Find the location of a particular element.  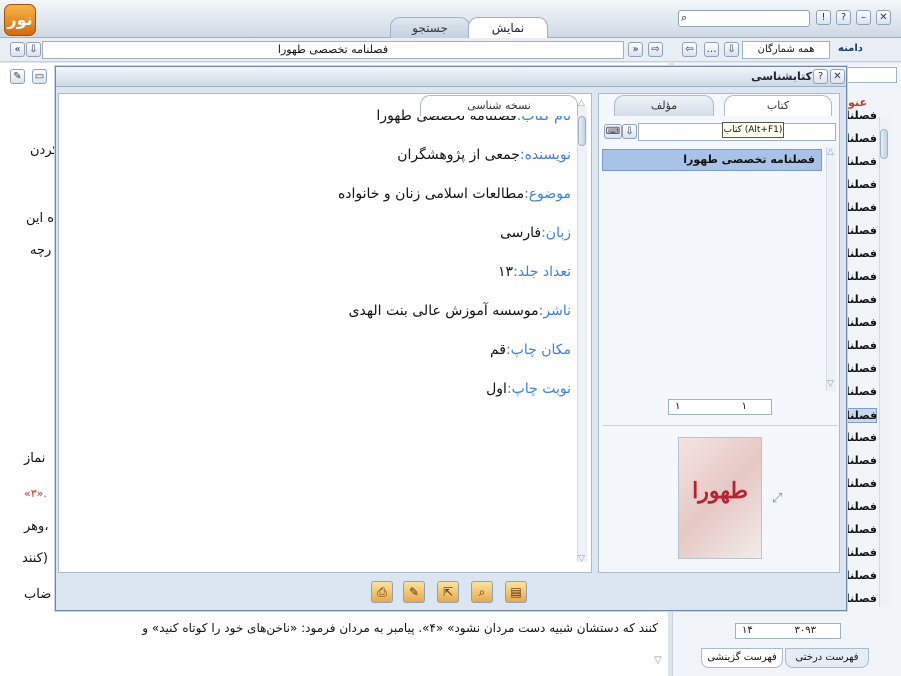

tab-tree-index: فهرست درختی is located at coordinates (827, 658).